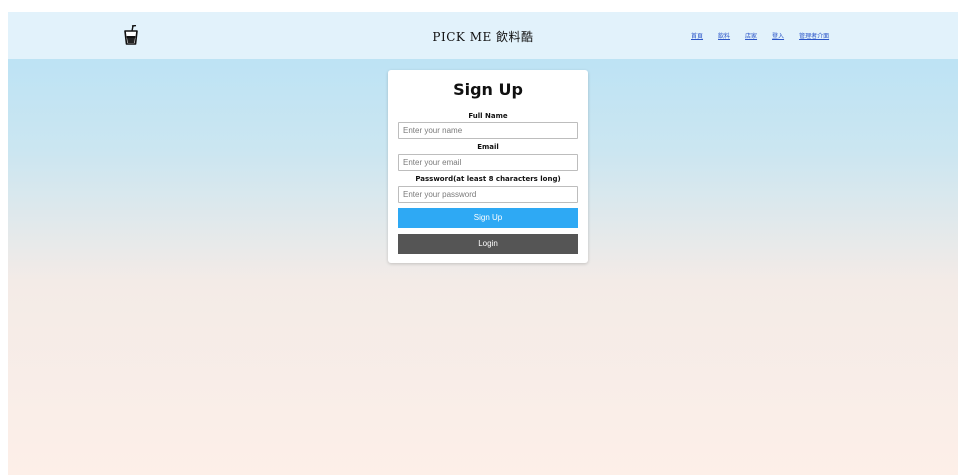 This screenshot has width=958, height=475. Describe the element at coordinates (488, 194) in the screenshot. I see `password-input` at that location.